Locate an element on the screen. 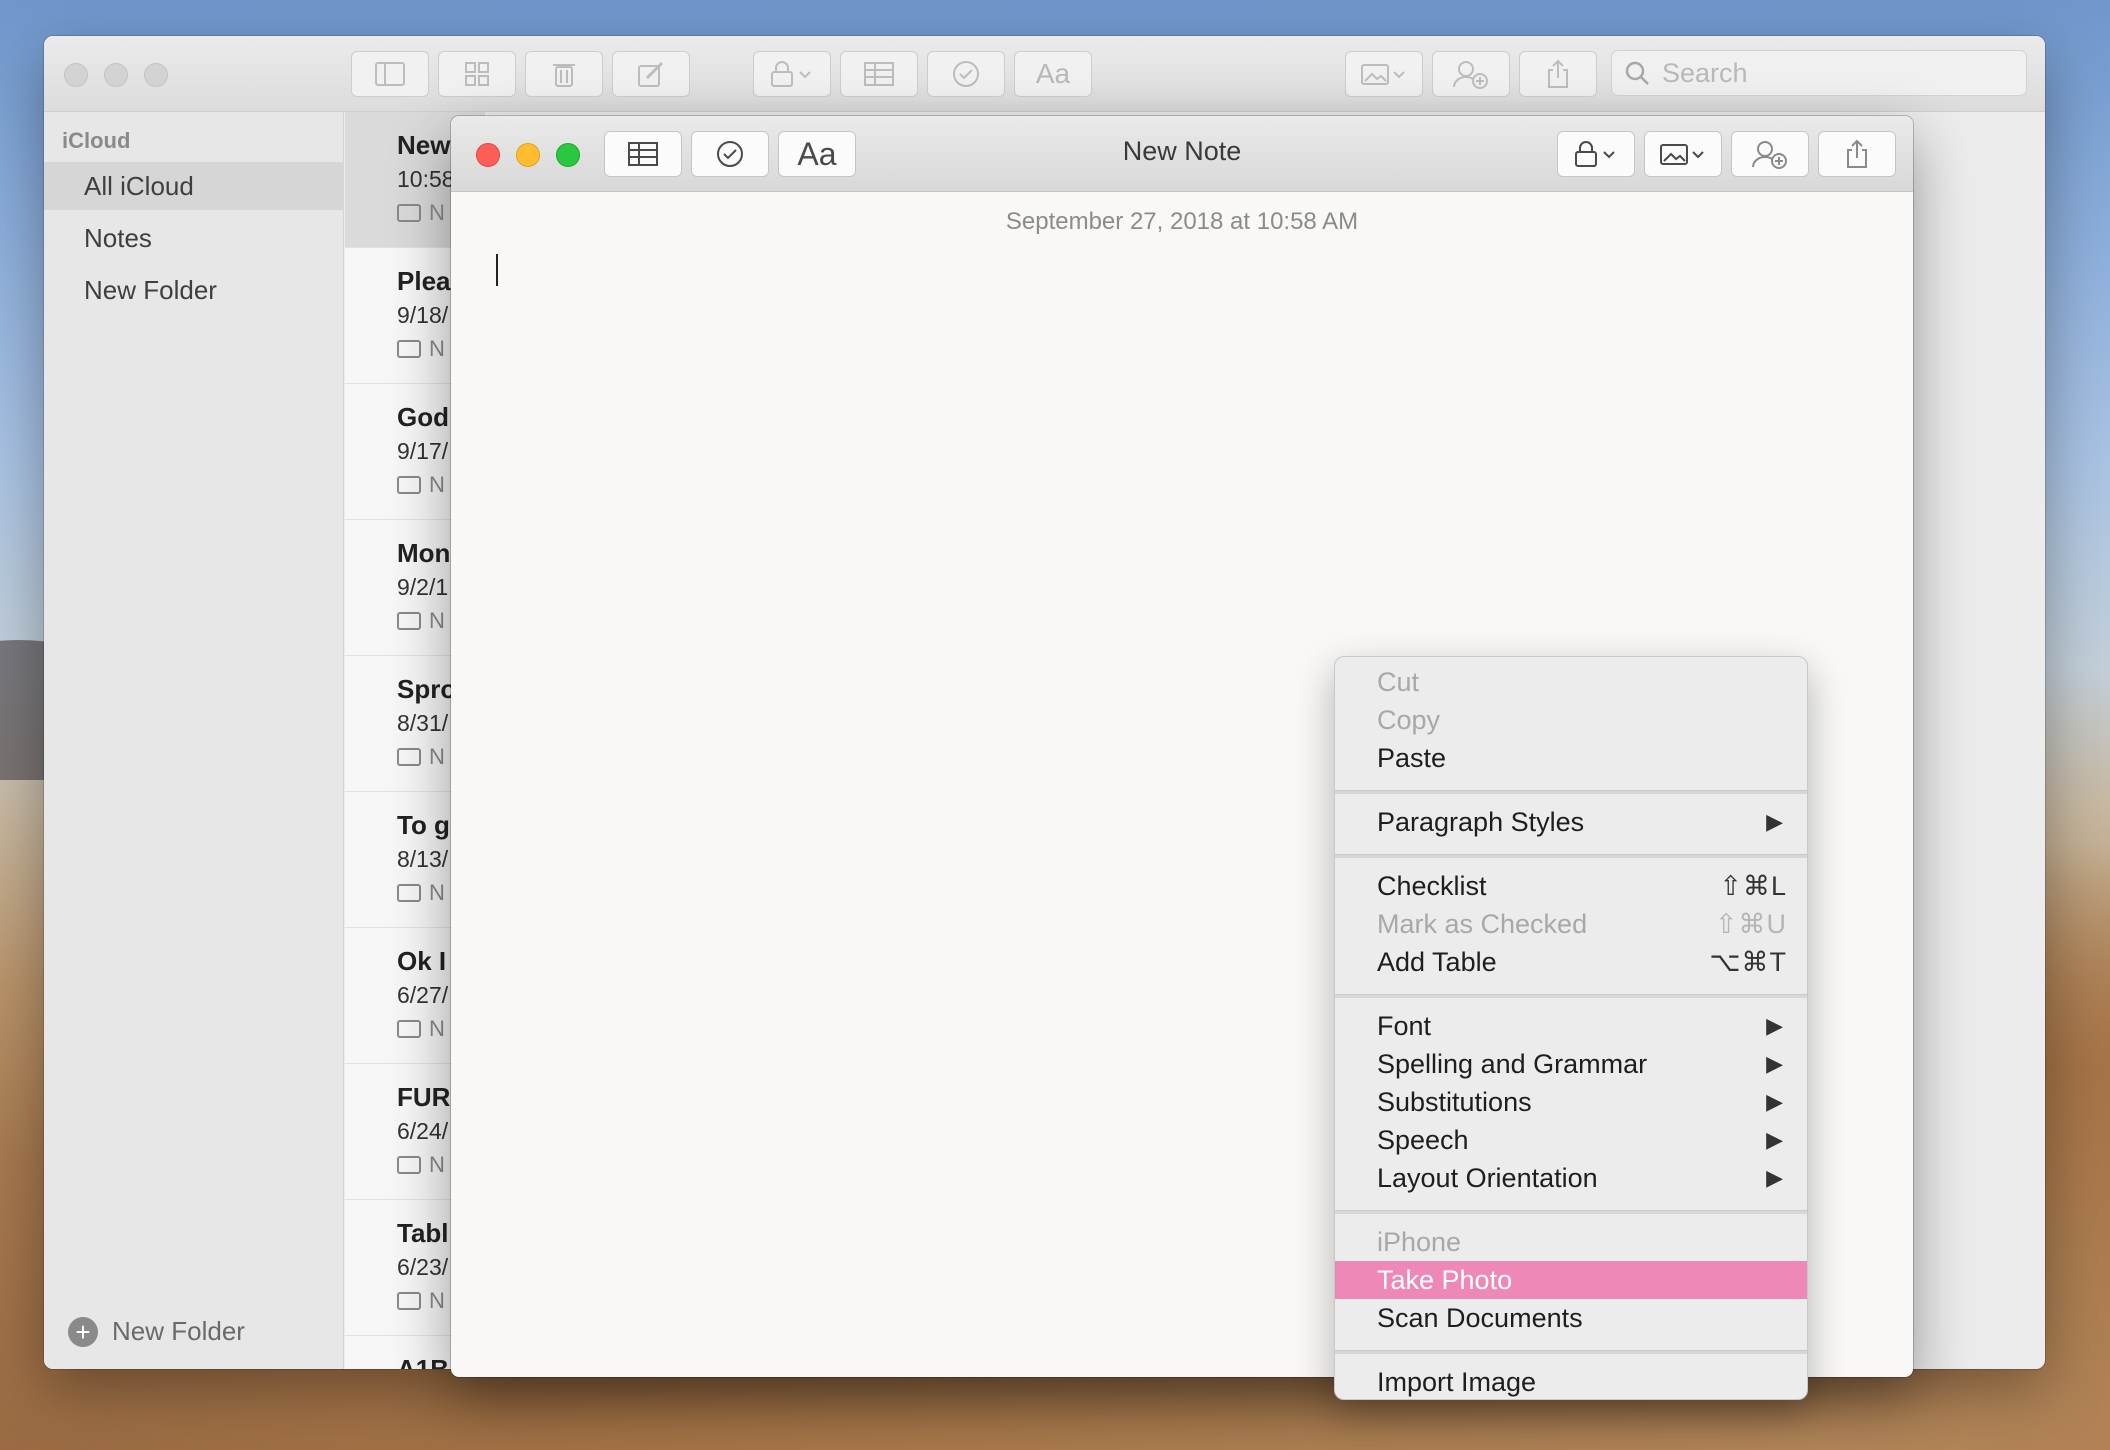  menu-item-label: Spelling and Grammar is located at coordinates (1512, 1063).